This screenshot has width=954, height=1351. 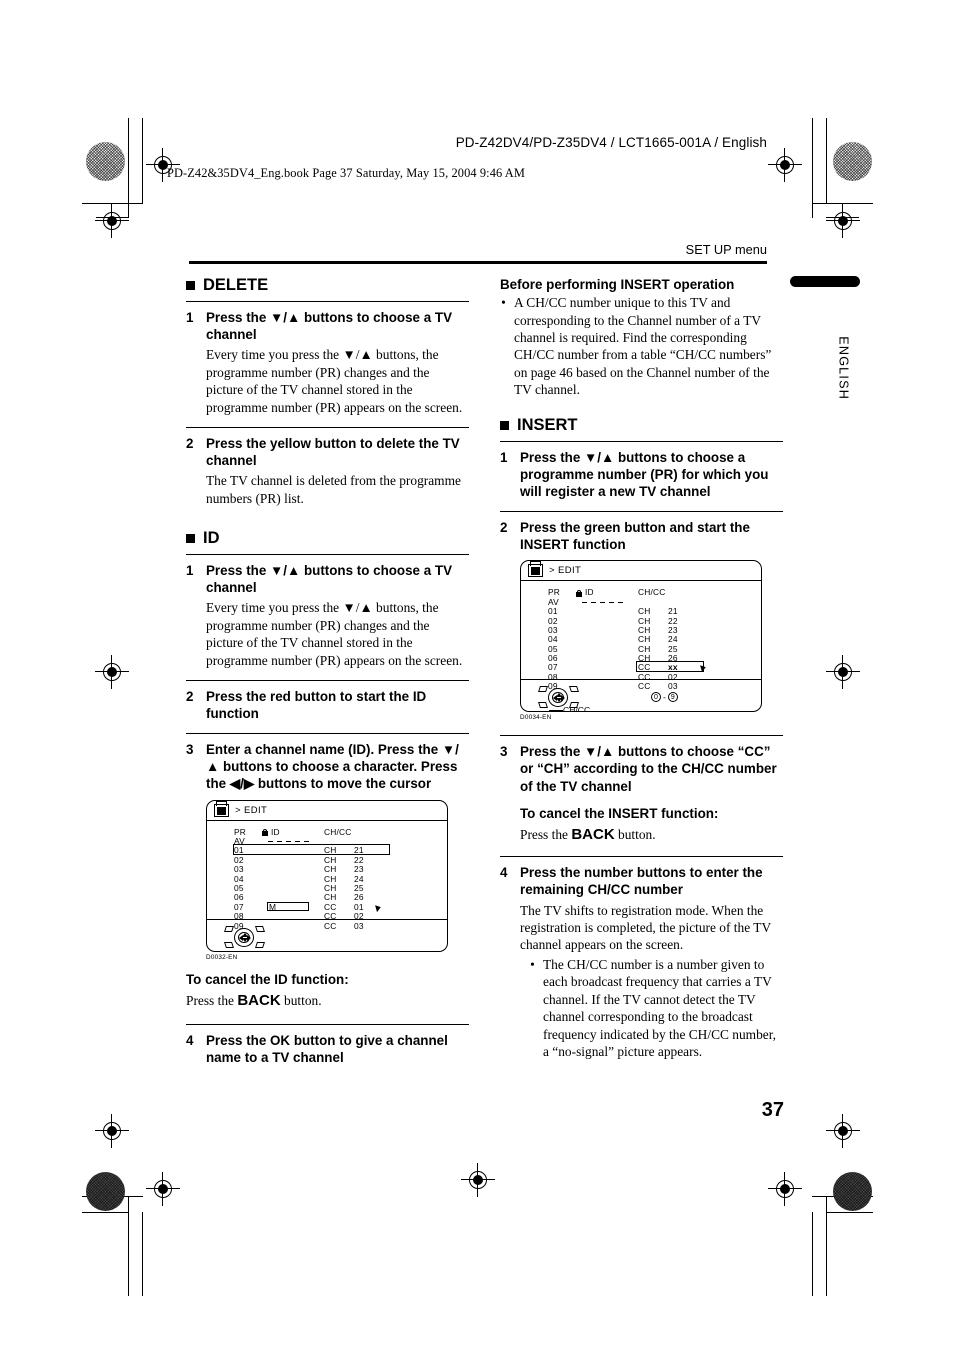 I want to click on dpad-chcc-label: CH/CC, so click(x=570, y=709).